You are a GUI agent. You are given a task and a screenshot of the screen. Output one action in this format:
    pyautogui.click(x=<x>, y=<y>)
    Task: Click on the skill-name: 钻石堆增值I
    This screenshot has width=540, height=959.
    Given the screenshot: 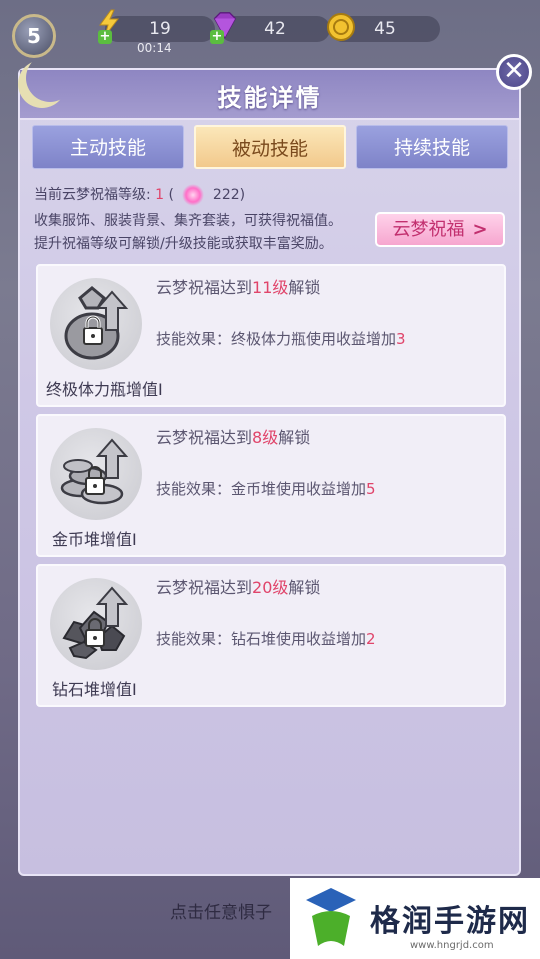 What is the action you would take?
    pyautogui.click(x=94, y=689)
    